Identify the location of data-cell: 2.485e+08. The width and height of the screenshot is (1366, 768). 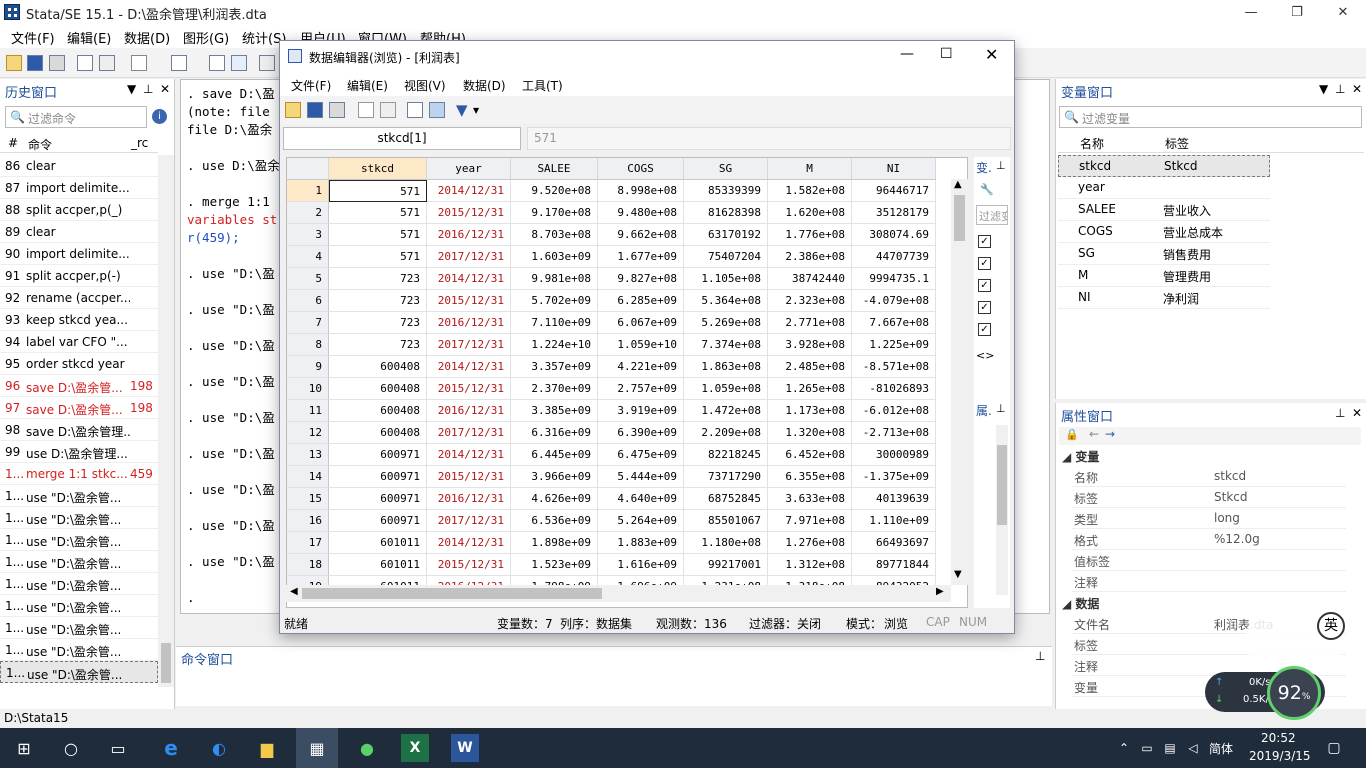
(810, 367).